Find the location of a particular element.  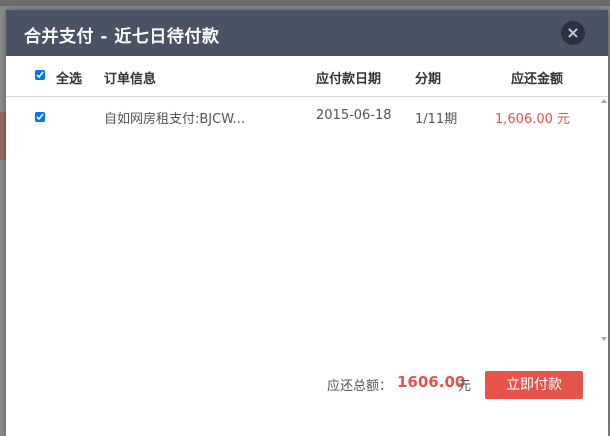

column-due-date: 应付款日期 is located at coordinates (349, 79).